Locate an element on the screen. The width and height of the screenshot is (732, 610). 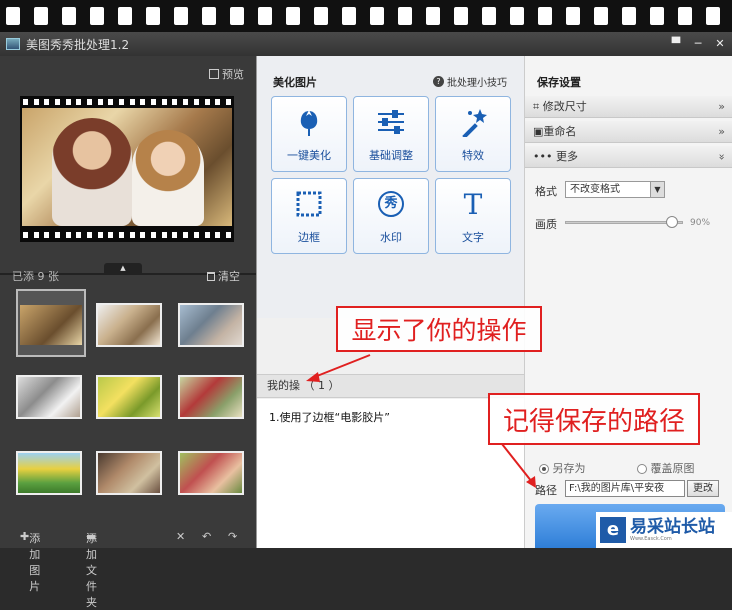
tulip-icon is located at coordinates (309, 122).